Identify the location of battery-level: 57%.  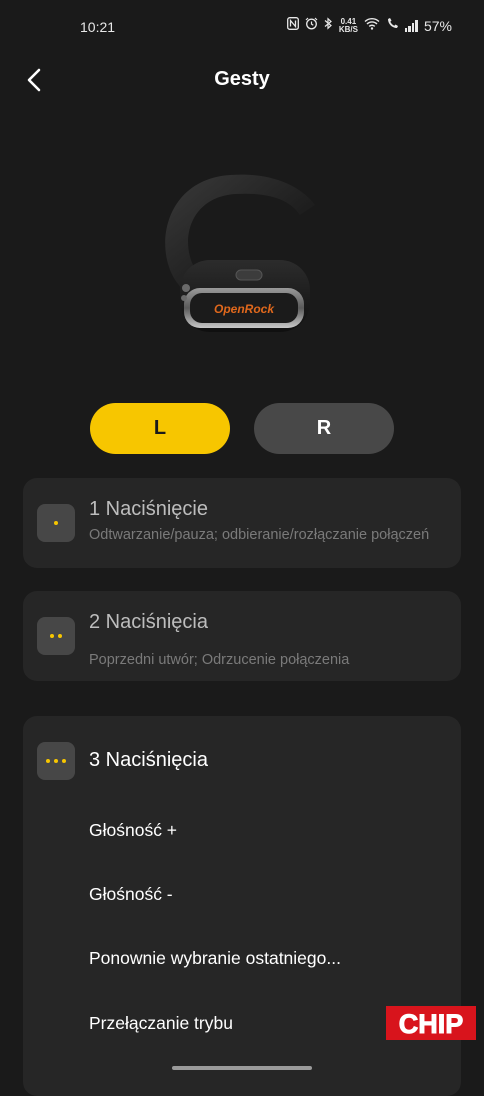
(437, 25).